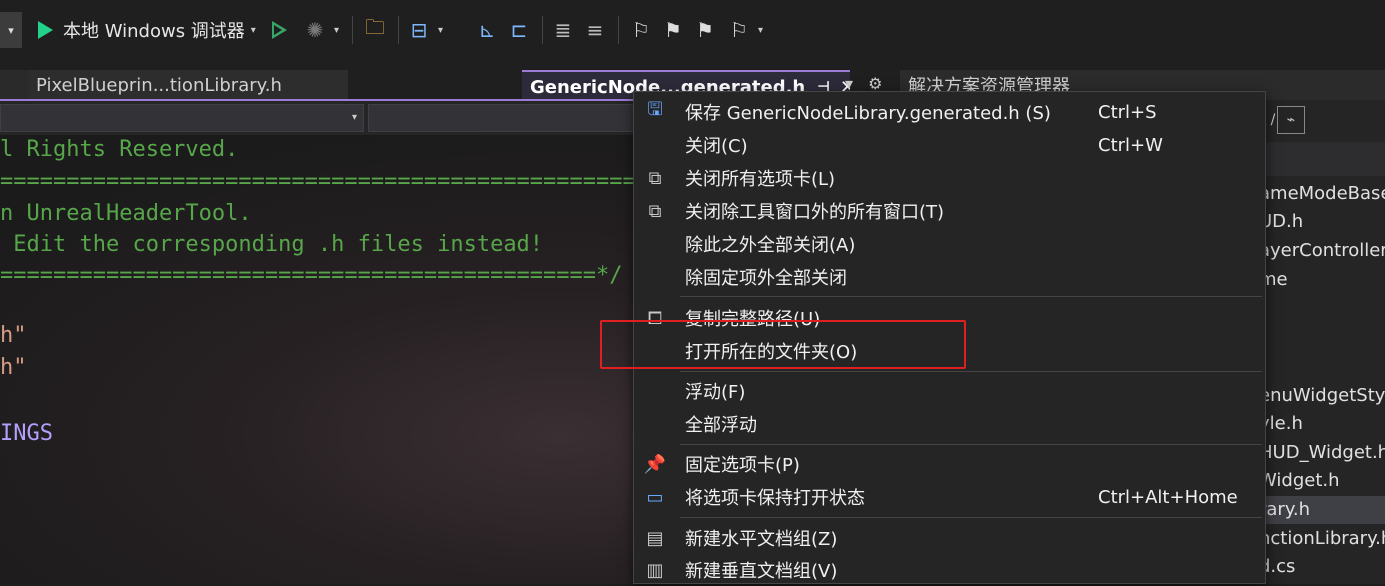 The width and height of the screenshot is (1385, 586). What do you see at coordinates (119, 149) in the screenshot?
I see `code-line: l Rights Reserved.` at bounding box center [119, 149].